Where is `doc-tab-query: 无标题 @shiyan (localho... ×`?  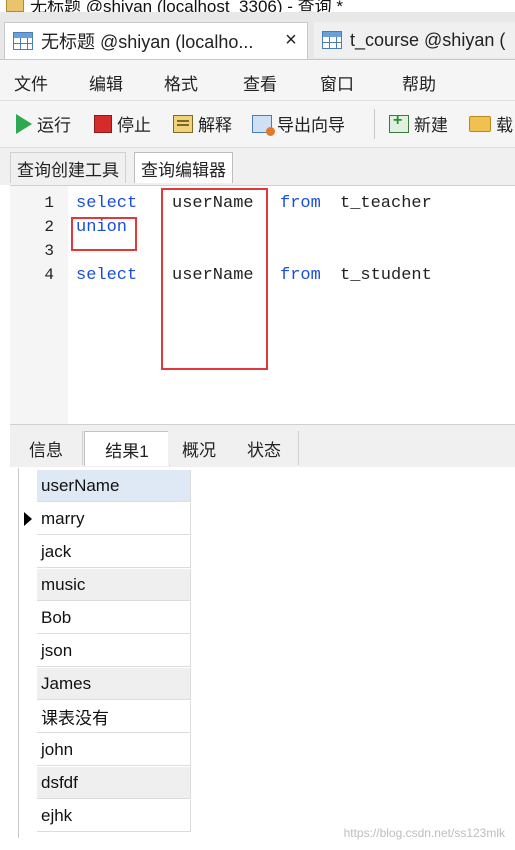
doc-tab-query: 无标题 @shiyan (localho... × is located at coordinates (156, 40).